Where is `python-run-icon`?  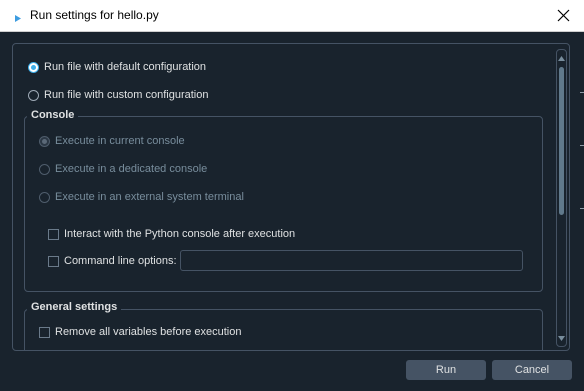 python-run-icon is located at coordinates (18, 19).